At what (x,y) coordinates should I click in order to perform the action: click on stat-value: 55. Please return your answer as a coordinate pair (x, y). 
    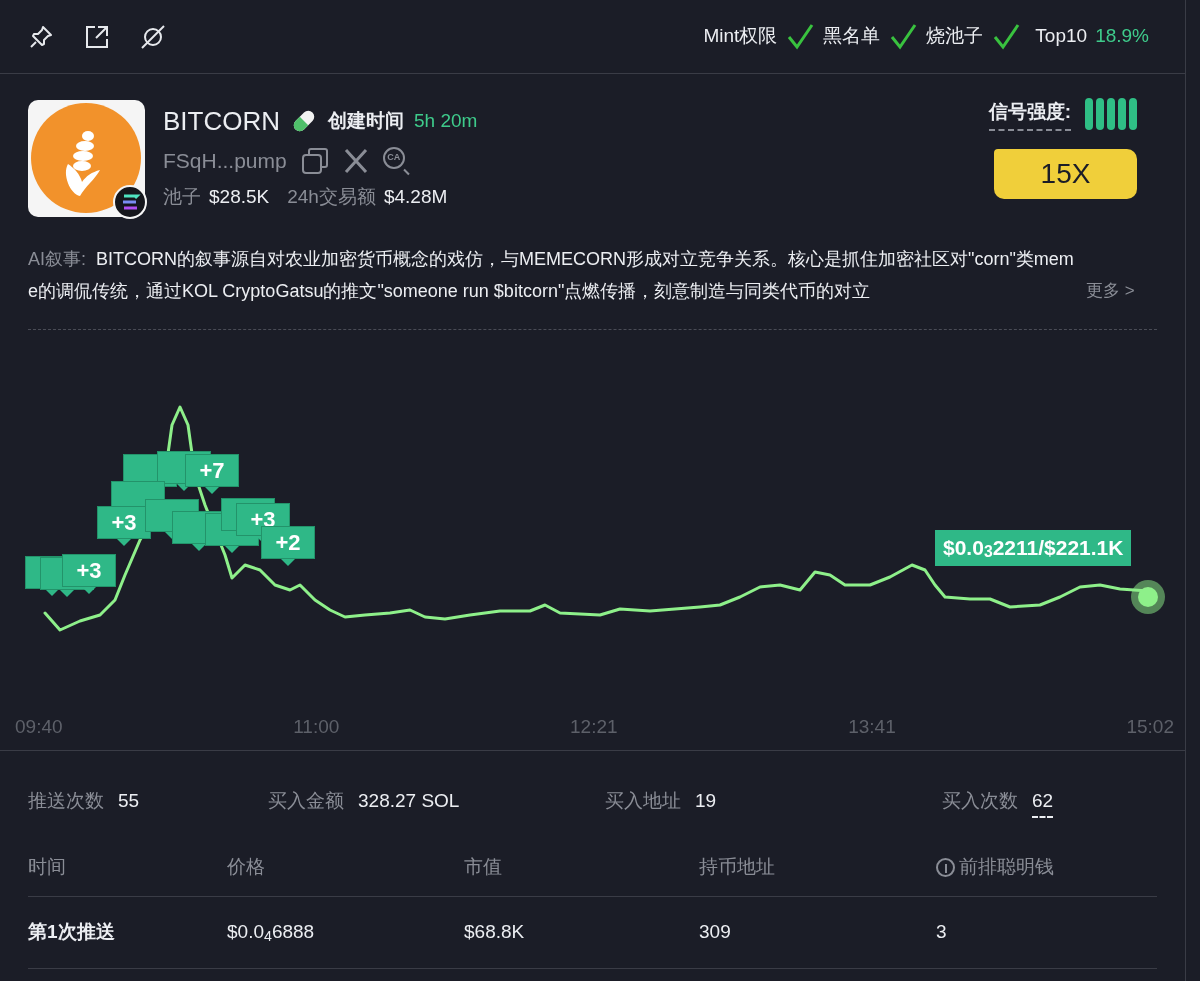
    Looking at the image, I should click on (129, 801).